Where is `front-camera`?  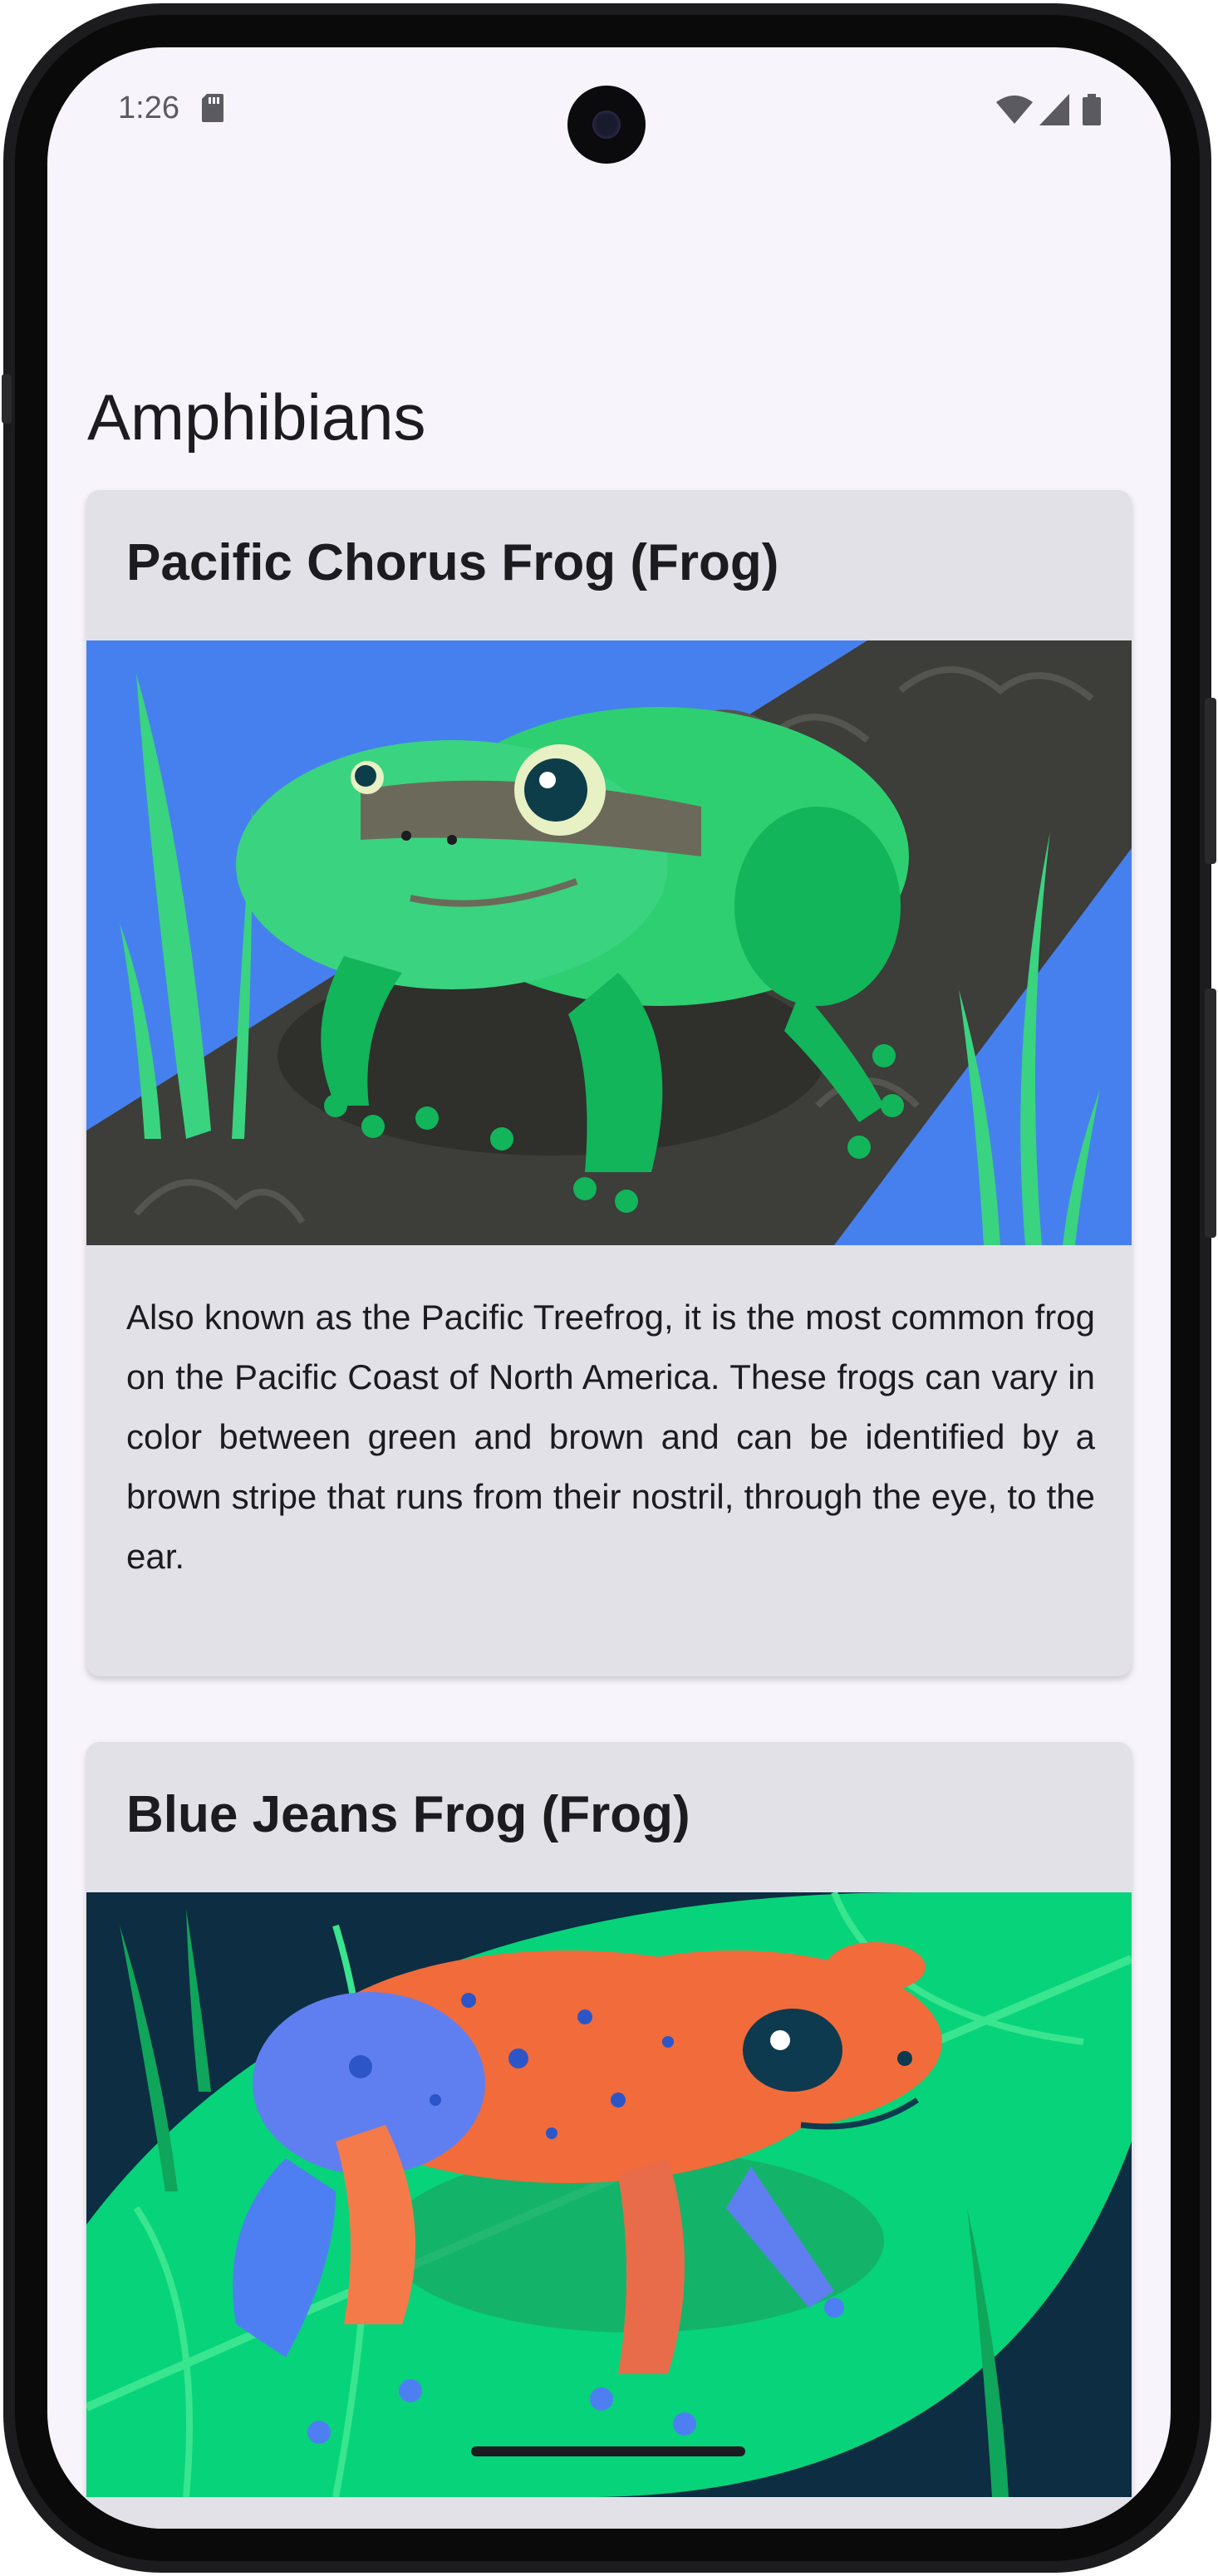 front-camera is located at coordinates (606, 125).